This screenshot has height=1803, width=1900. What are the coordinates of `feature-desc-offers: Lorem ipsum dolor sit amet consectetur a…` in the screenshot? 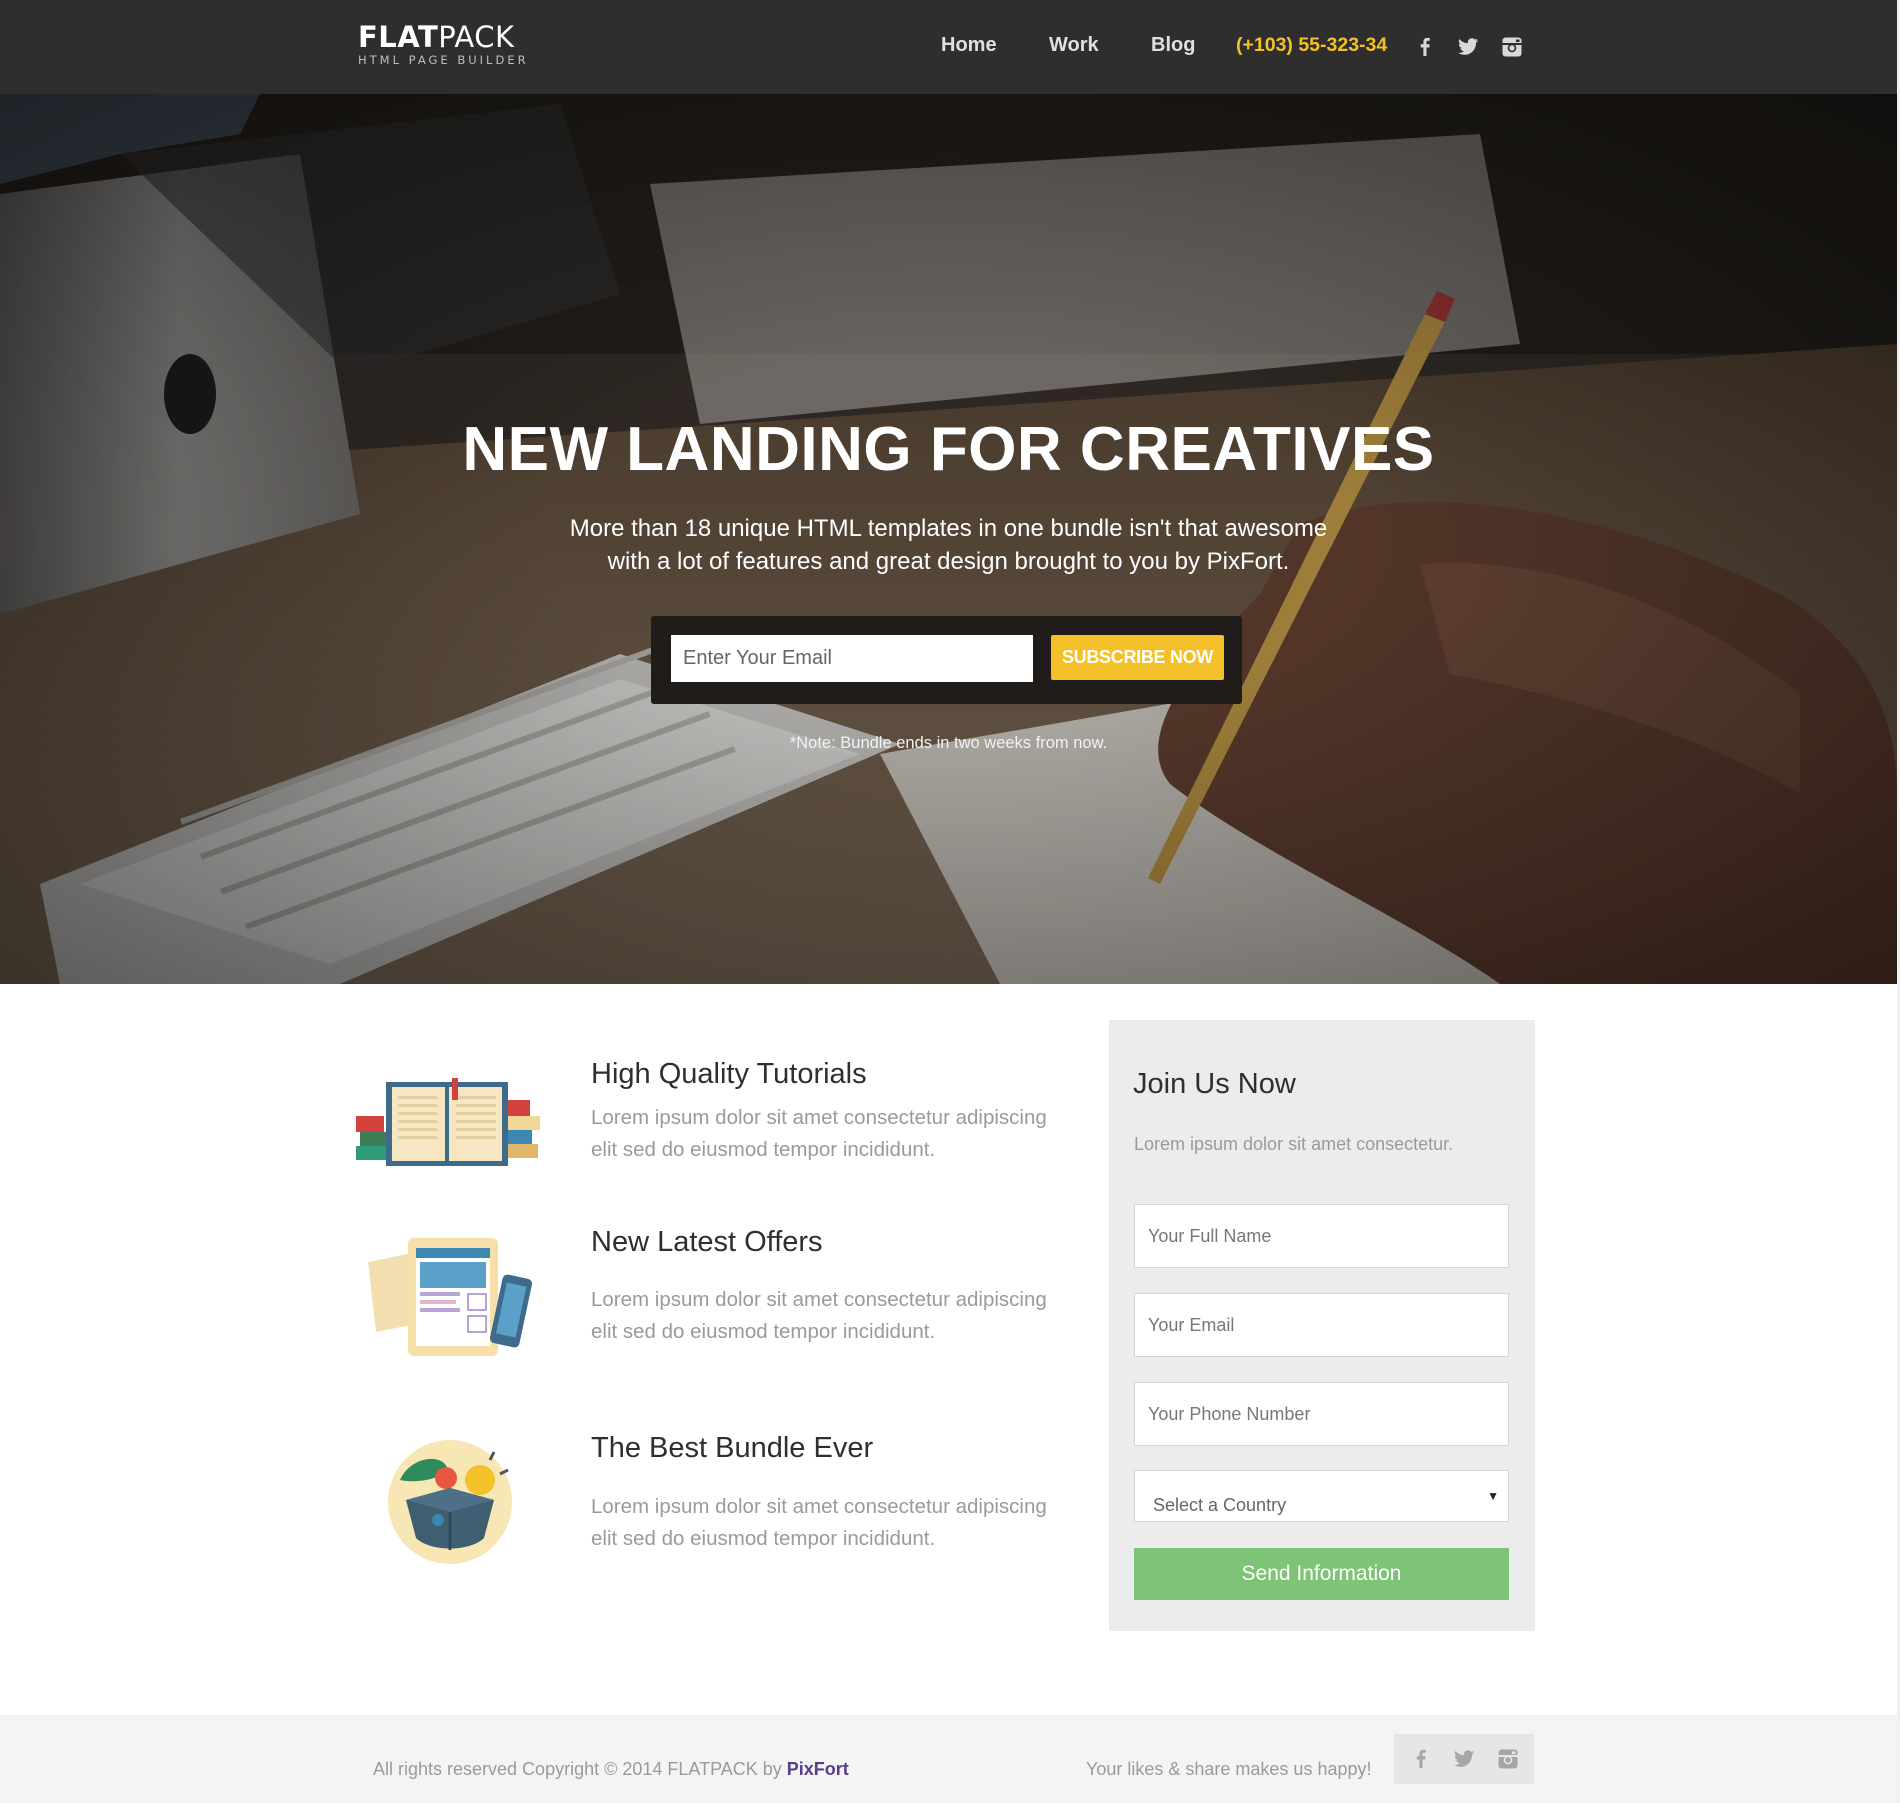 It's located at (846, 1316).